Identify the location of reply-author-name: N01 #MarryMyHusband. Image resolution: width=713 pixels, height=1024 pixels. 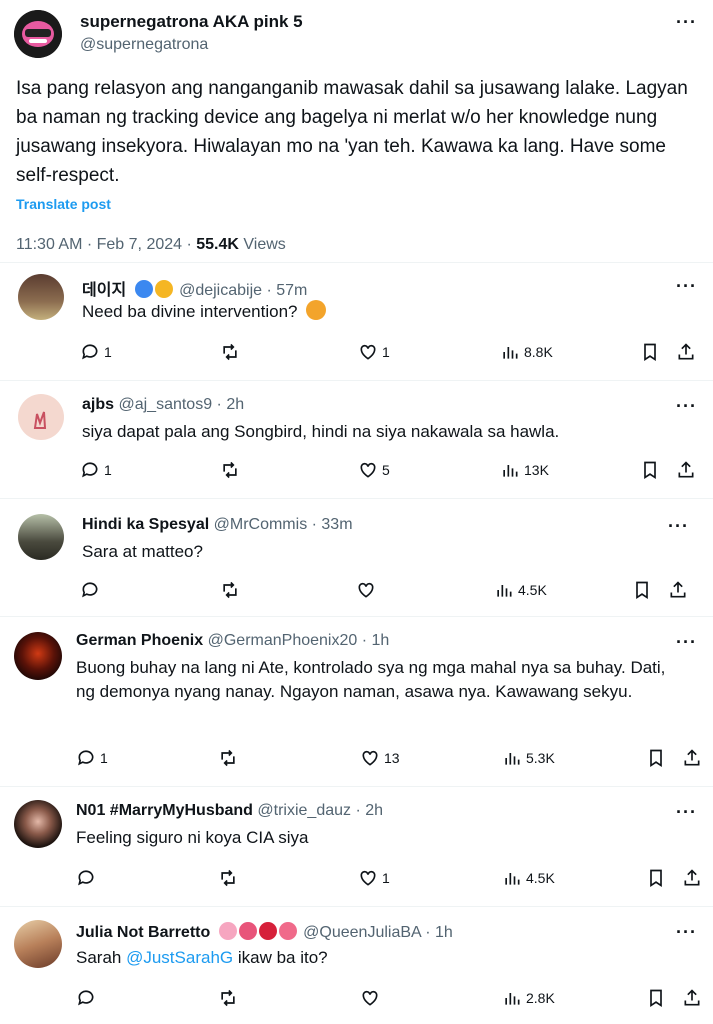
(164, 810).